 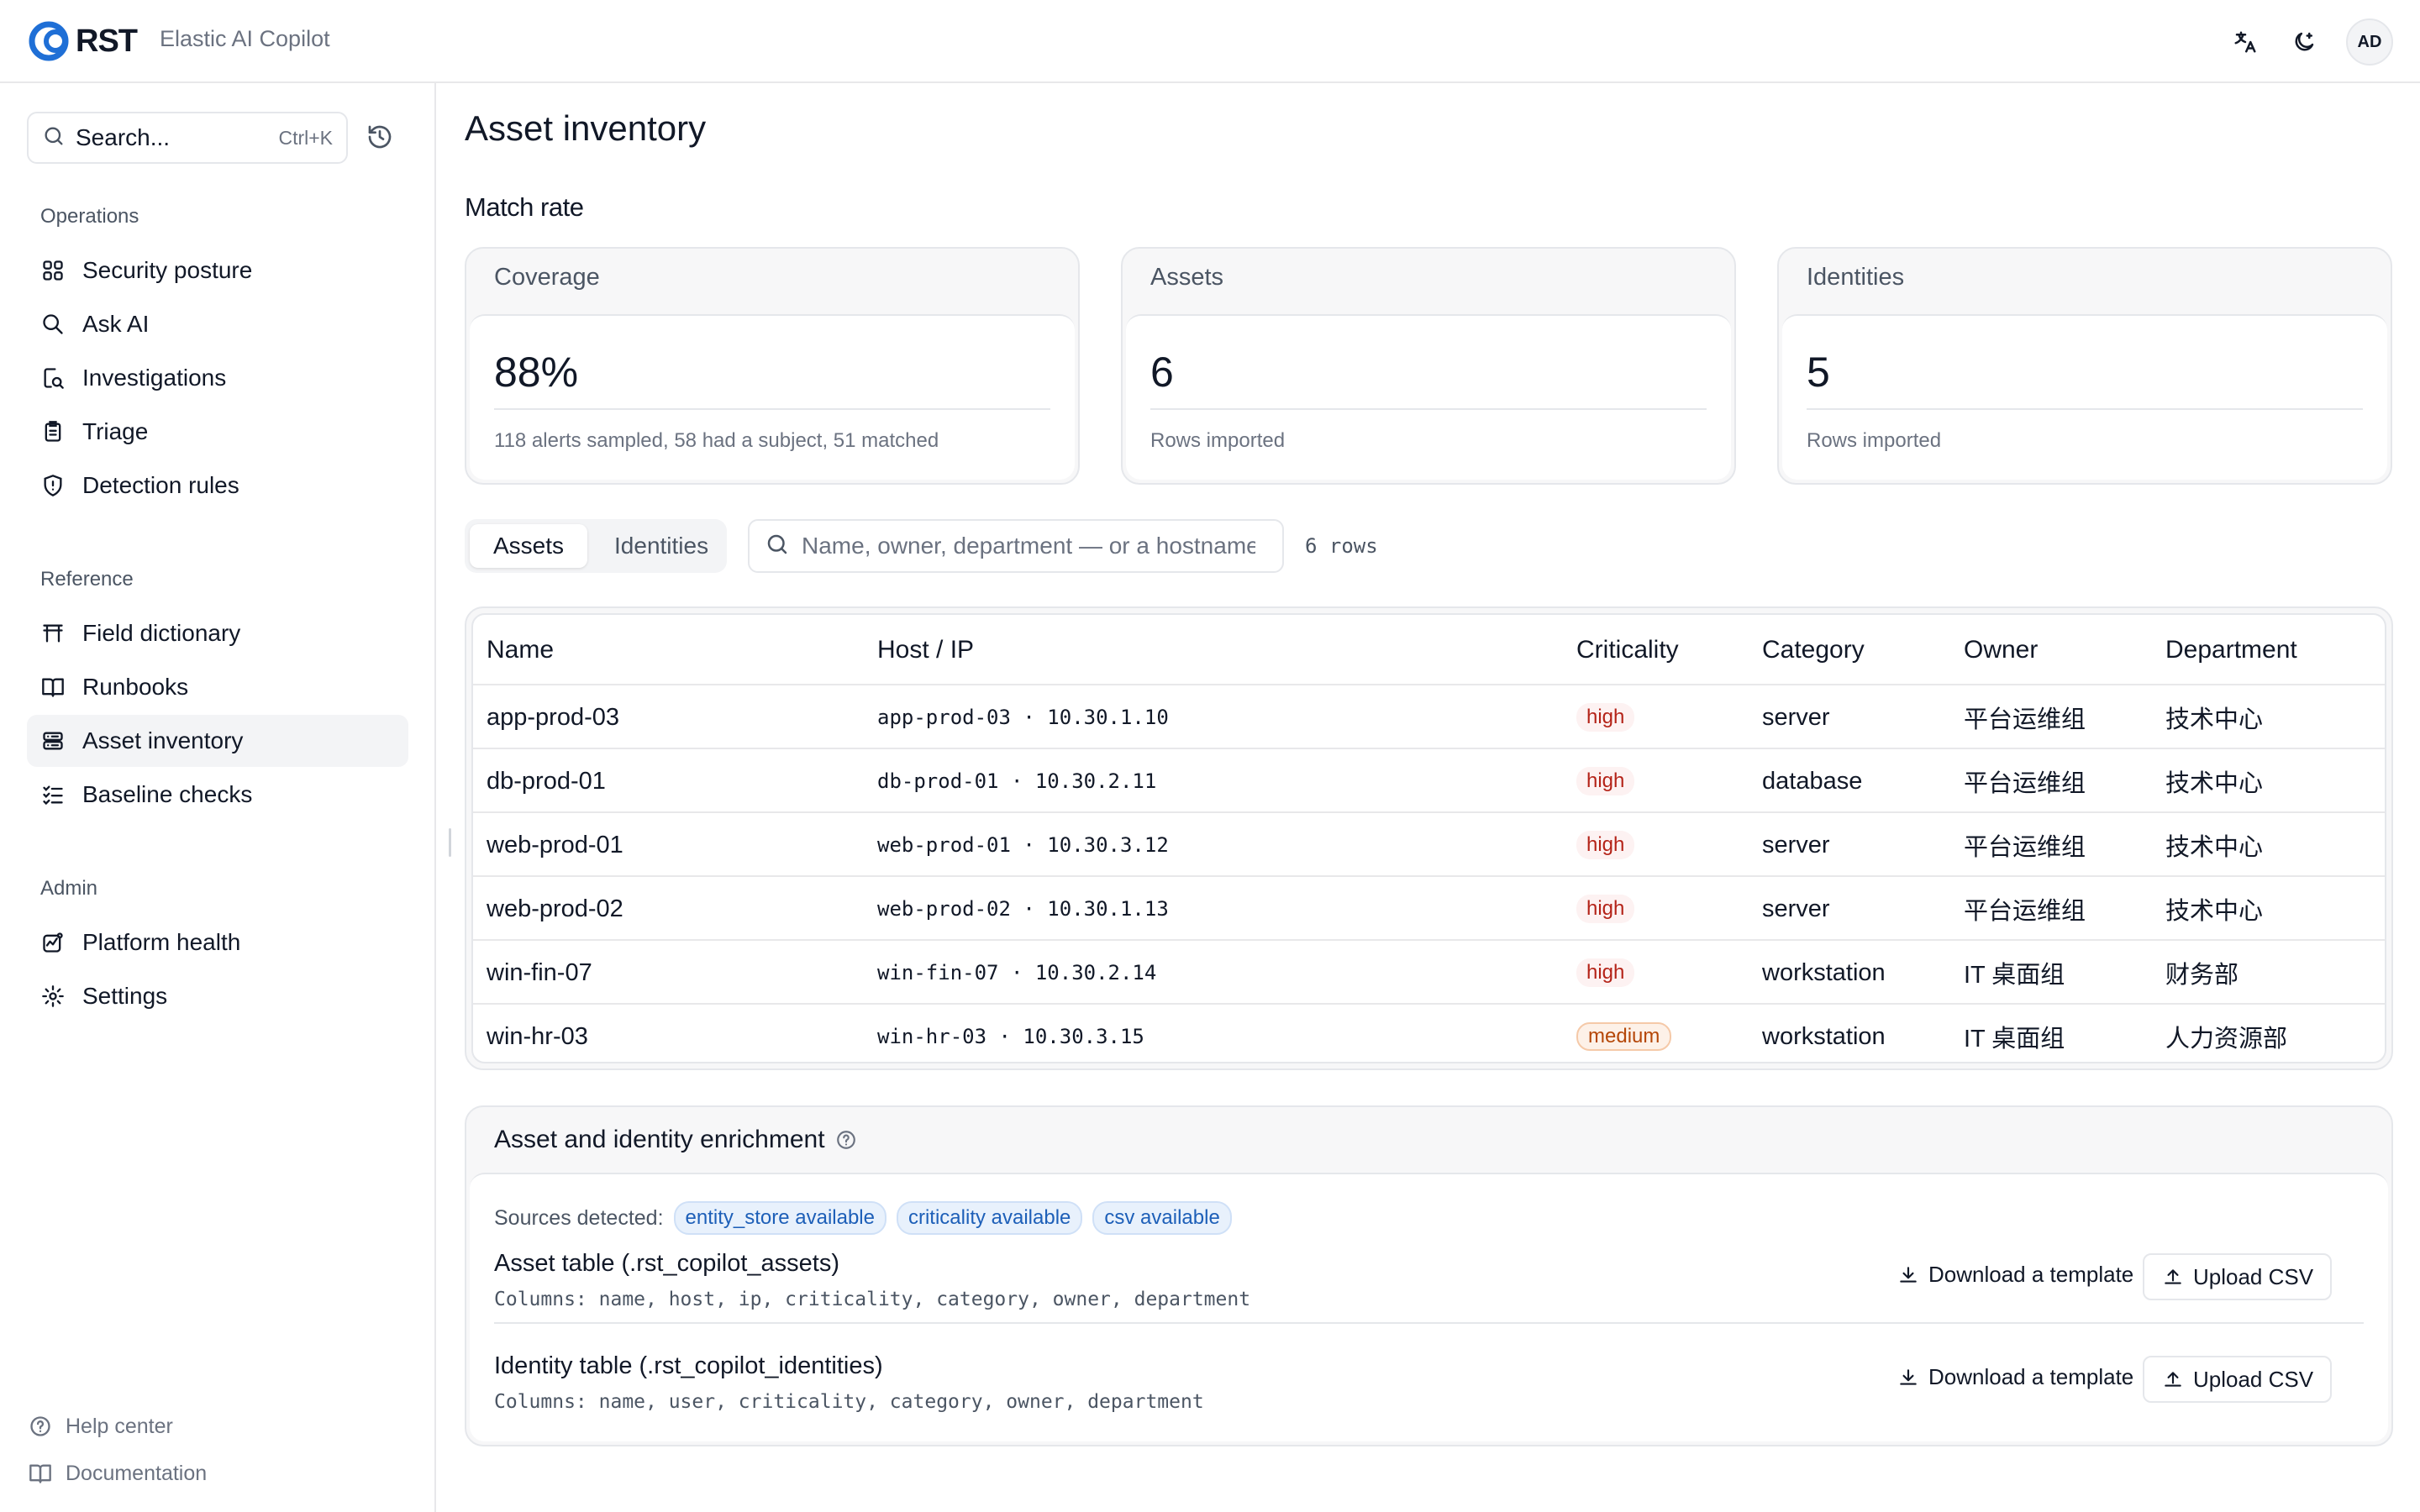 I want to click on enrichment-title: Asset and identity enrichment, so click(x=659, y=1139).